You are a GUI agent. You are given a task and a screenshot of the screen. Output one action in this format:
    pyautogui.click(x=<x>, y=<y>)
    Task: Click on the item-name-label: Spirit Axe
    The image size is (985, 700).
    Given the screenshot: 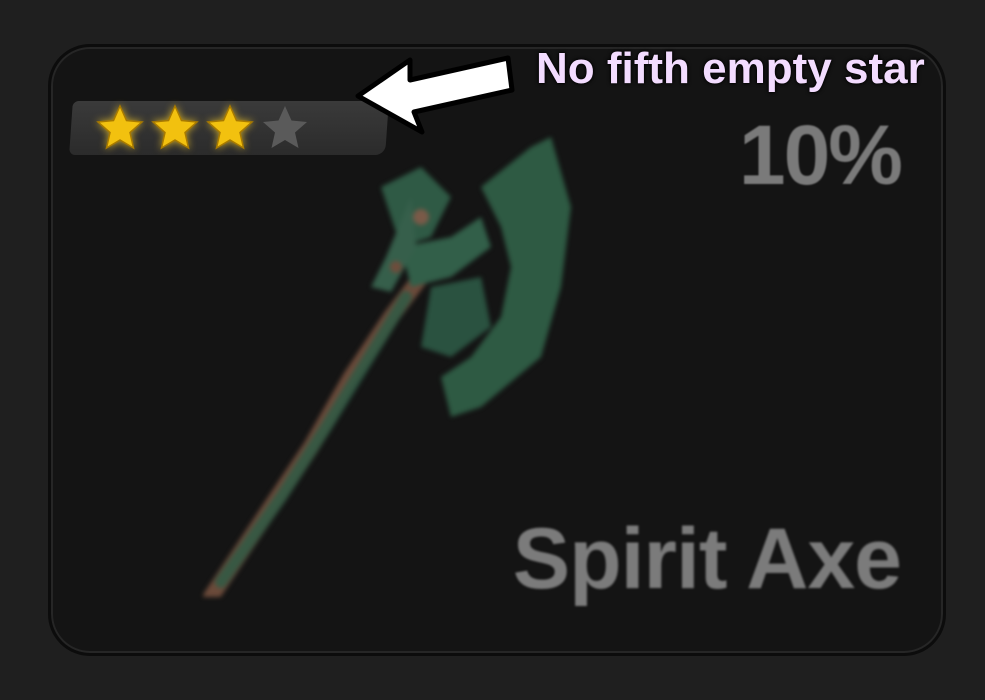 What is the action you would take?
    pyautogui.click(x=707, y=559)
    